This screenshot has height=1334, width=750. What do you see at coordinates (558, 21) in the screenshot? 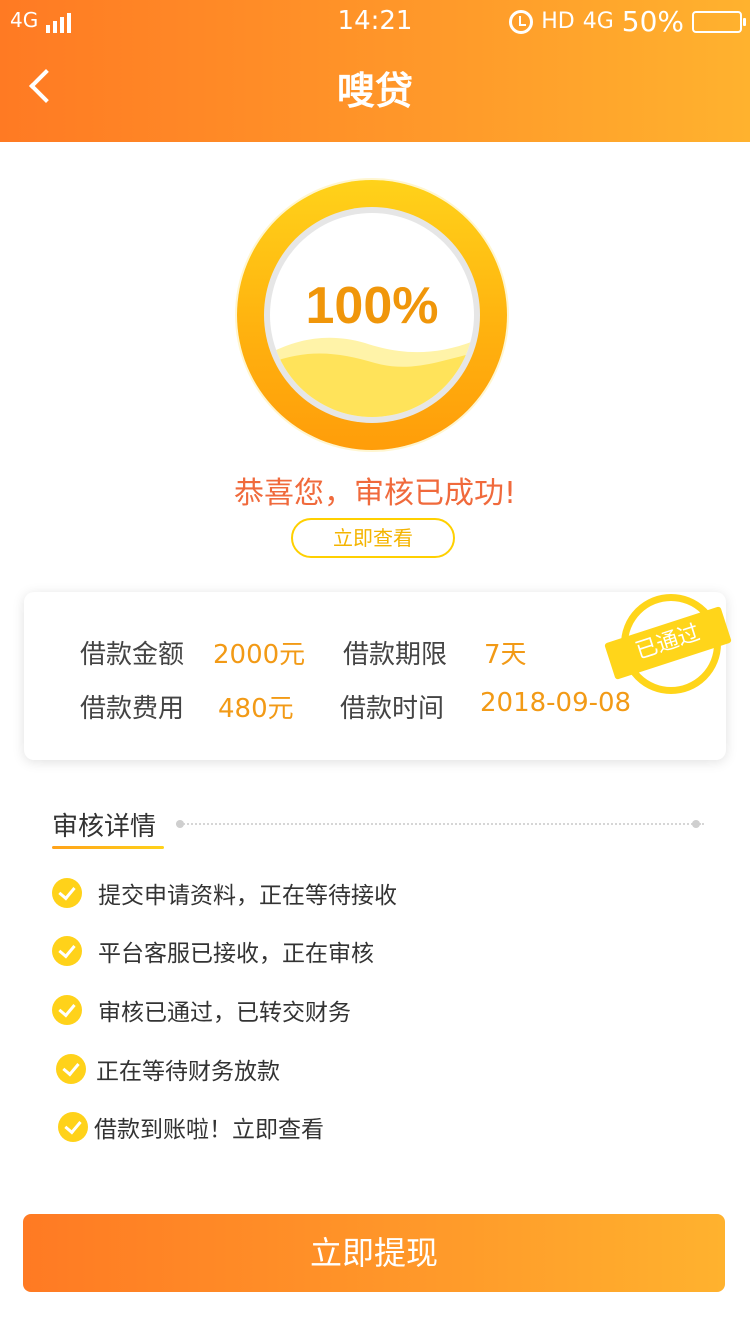
I see `hd-indicator: HD` at bounding box center [558, 21].